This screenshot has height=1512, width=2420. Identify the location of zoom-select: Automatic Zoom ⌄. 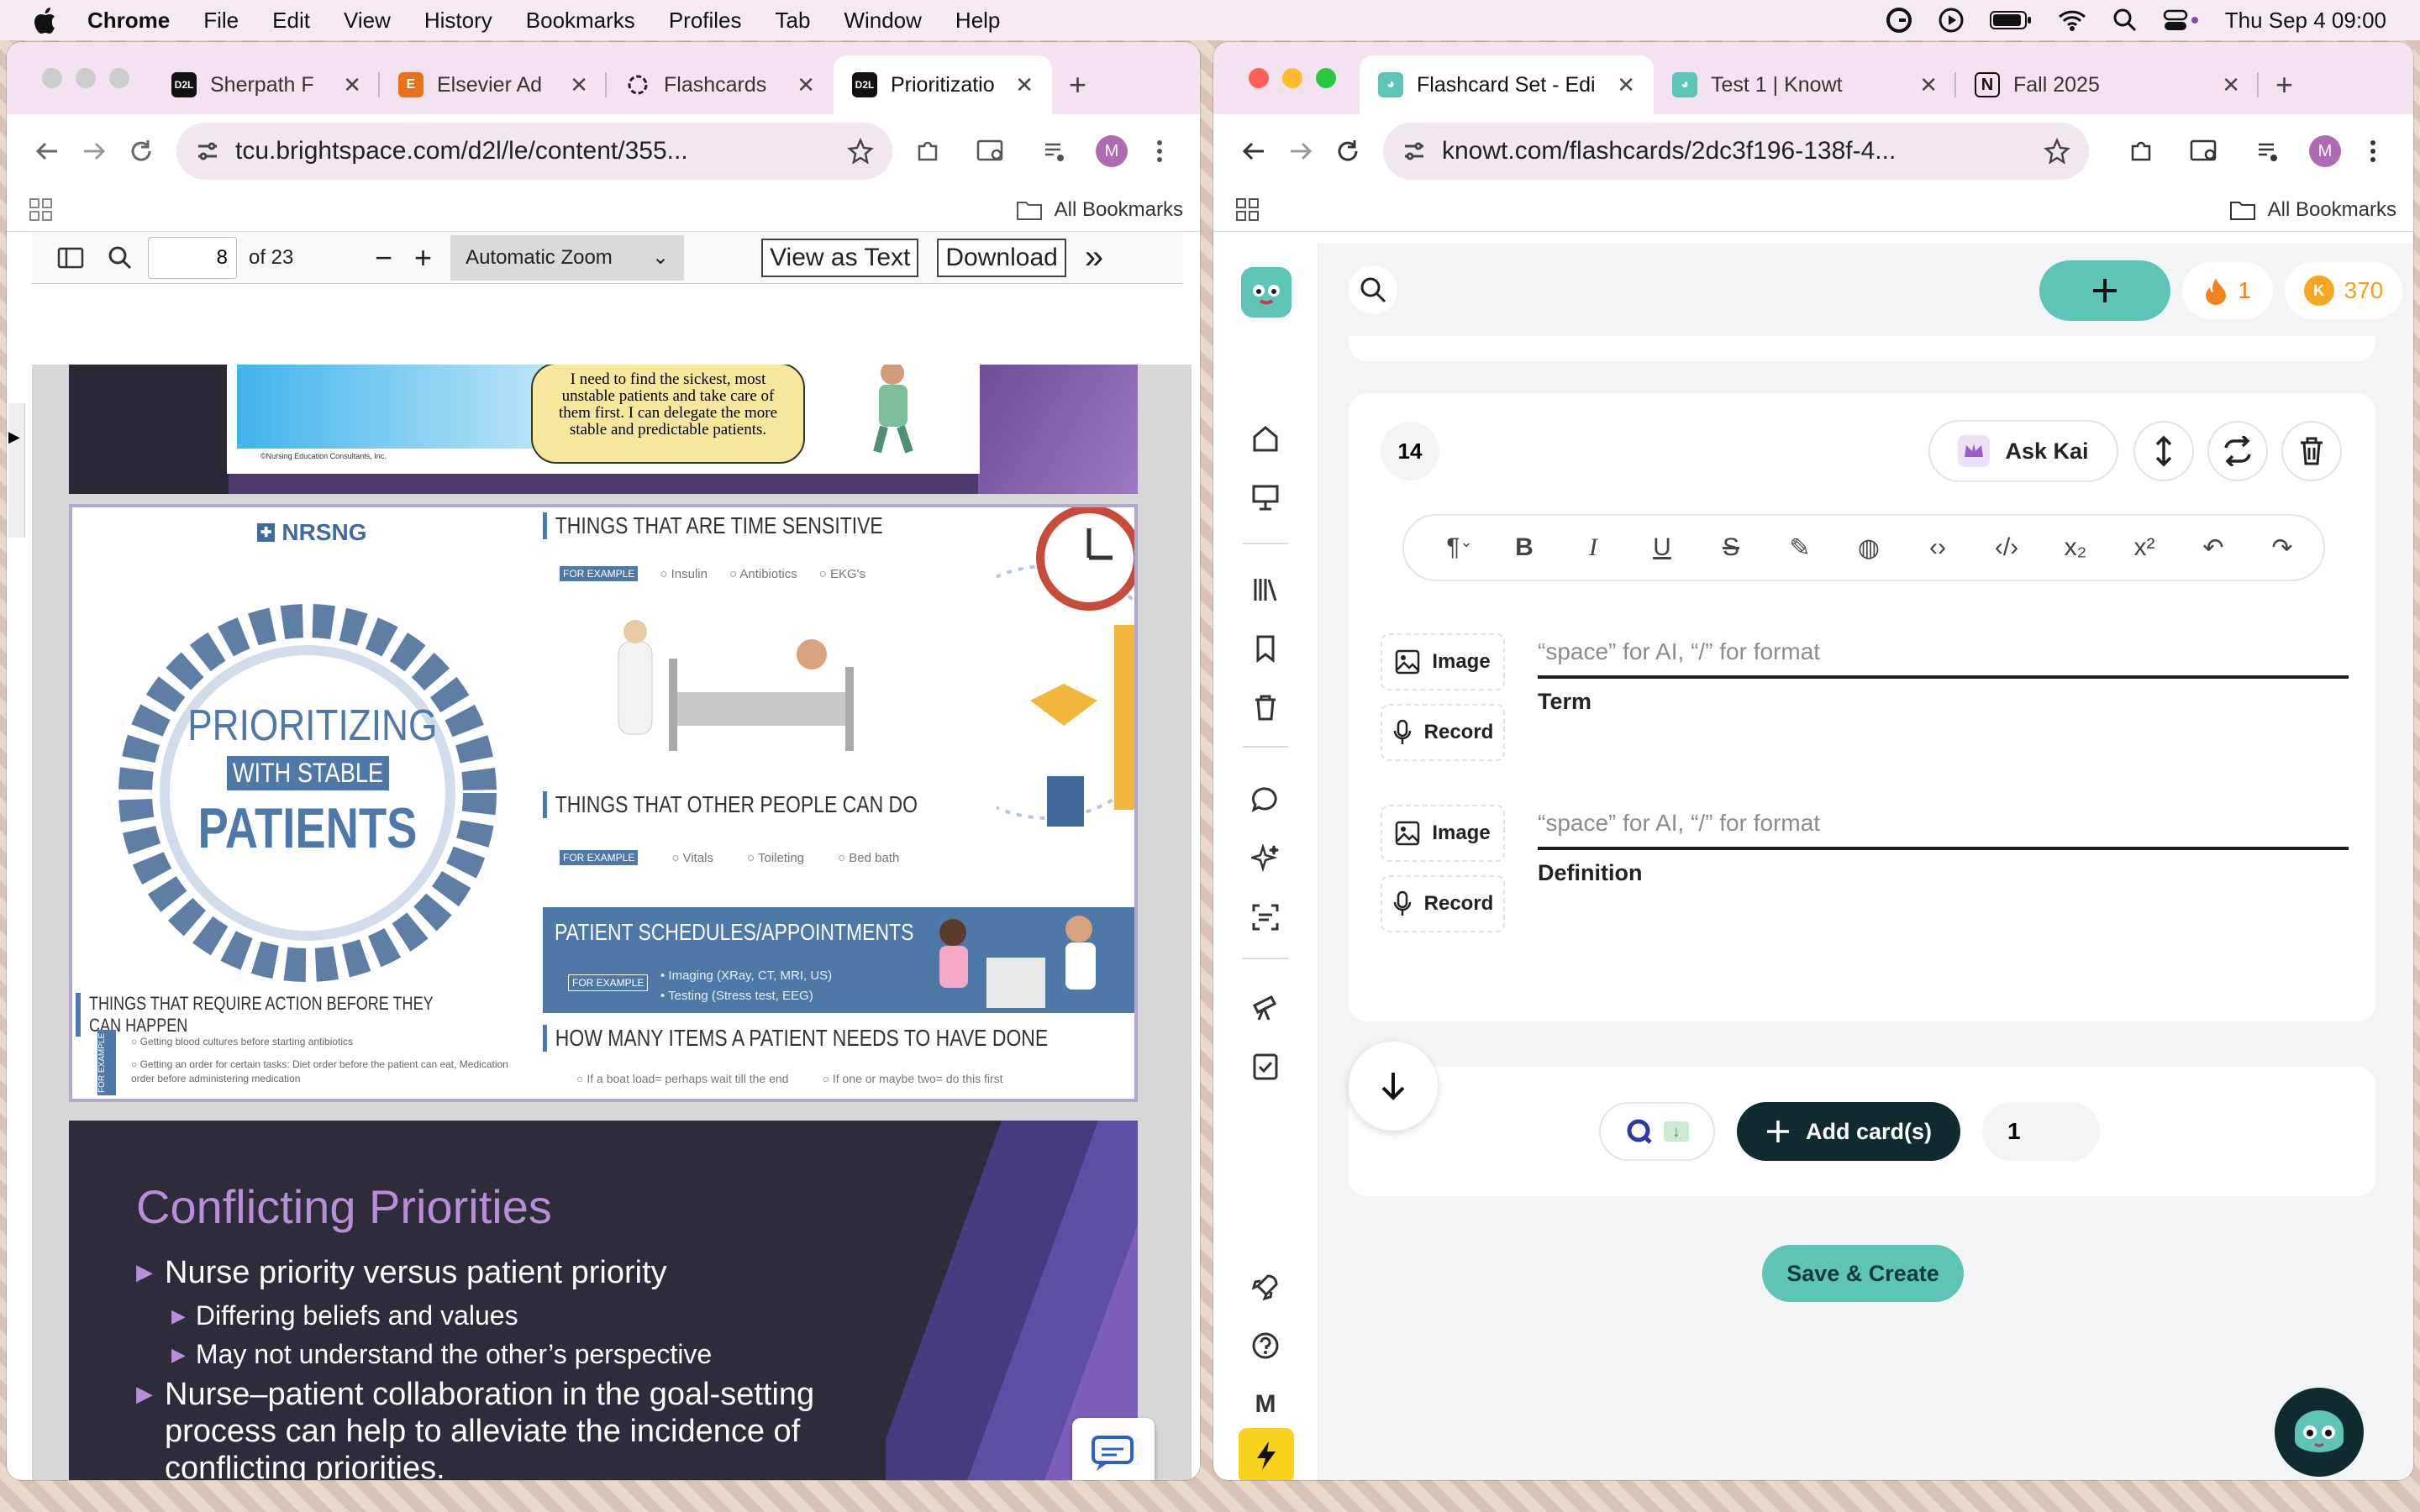
(567, 257).